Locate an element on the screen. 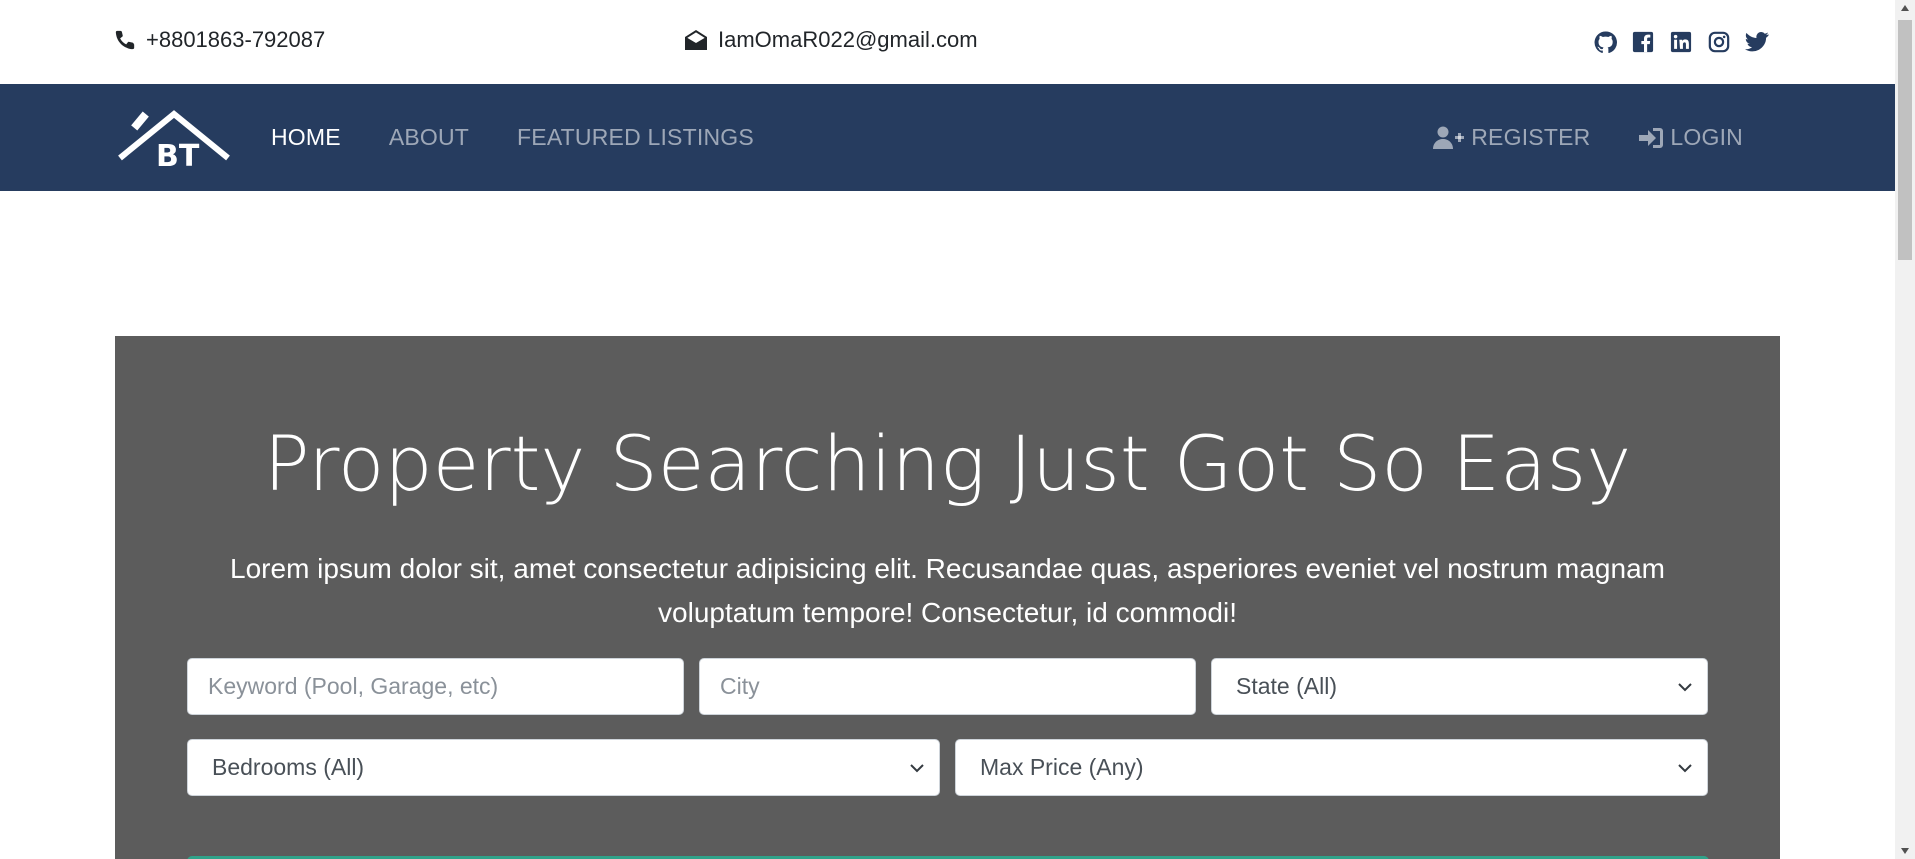 The image size is (1915, 859). max-price-select: Max Price (Any) is located at coordinates (1331, 767).